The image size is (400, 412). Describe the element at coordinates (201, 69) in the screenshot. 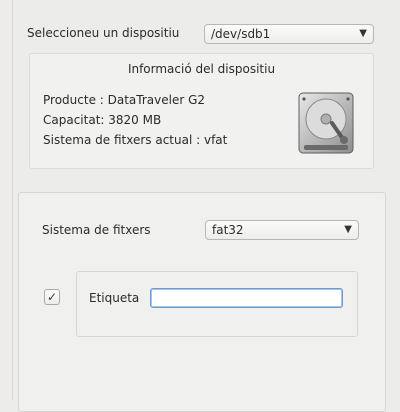

I see `device-info-title: Informació del dispositiu` at that location.